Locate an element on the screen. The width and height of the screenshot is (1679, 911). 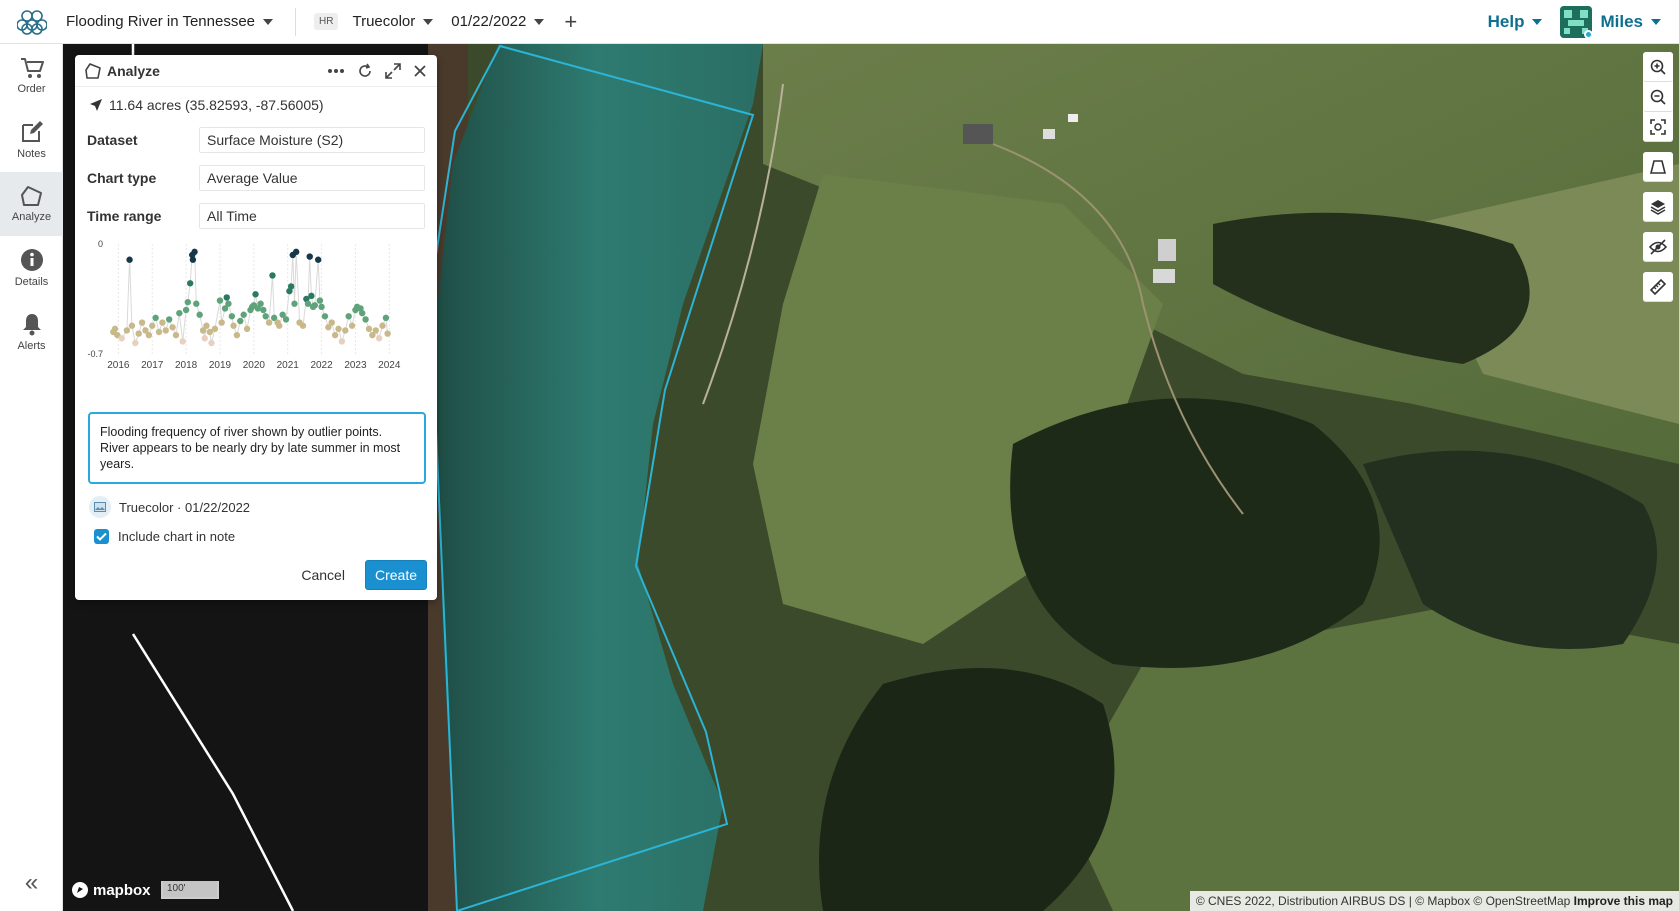
zoom-in-button is located at coordinates (1658, 67).